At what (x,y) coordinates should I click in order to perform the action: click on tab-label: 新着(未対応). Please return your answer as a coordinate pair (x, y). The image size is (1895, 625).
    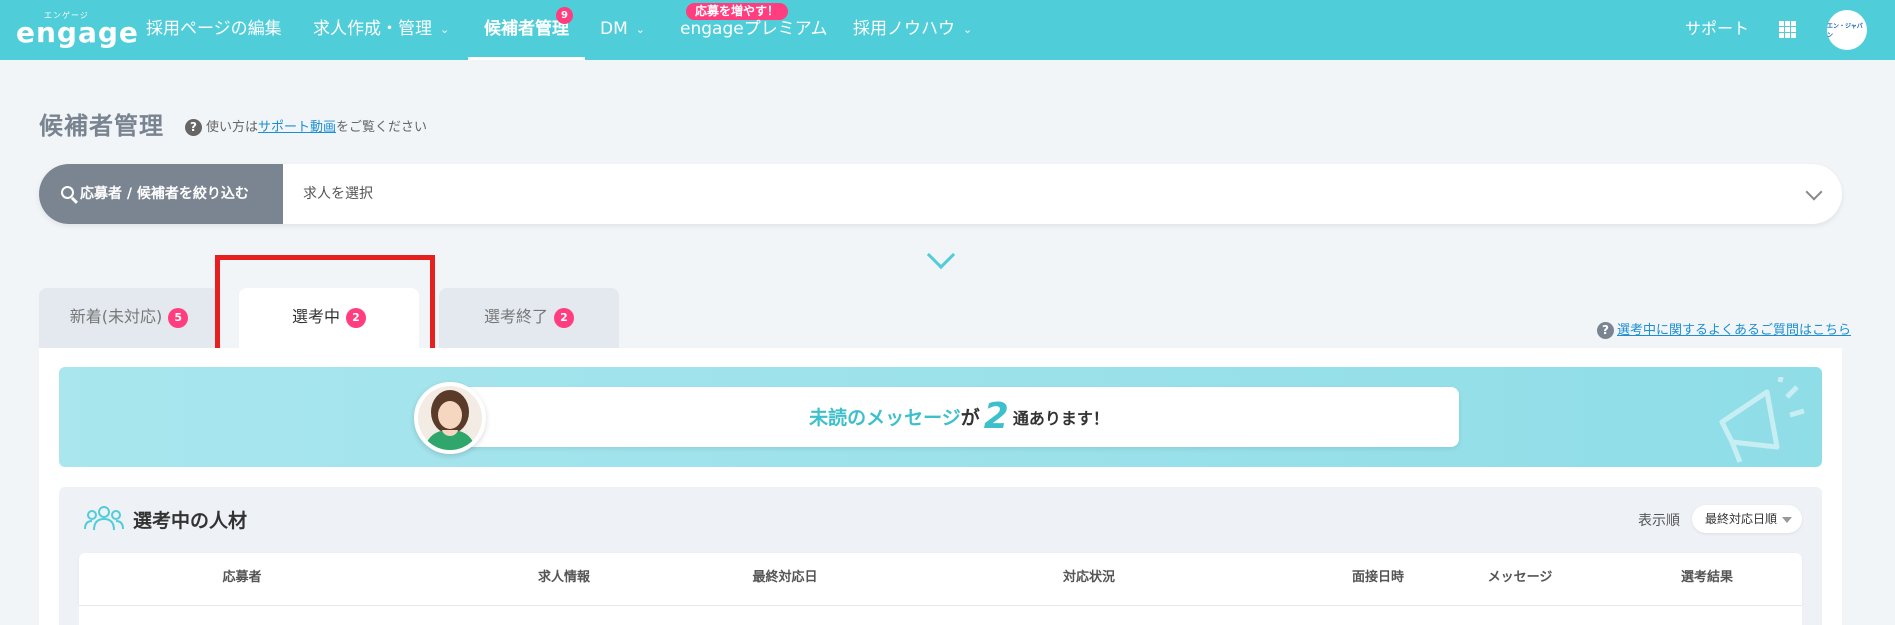
    Looking at the image, I should click on (116, 316).